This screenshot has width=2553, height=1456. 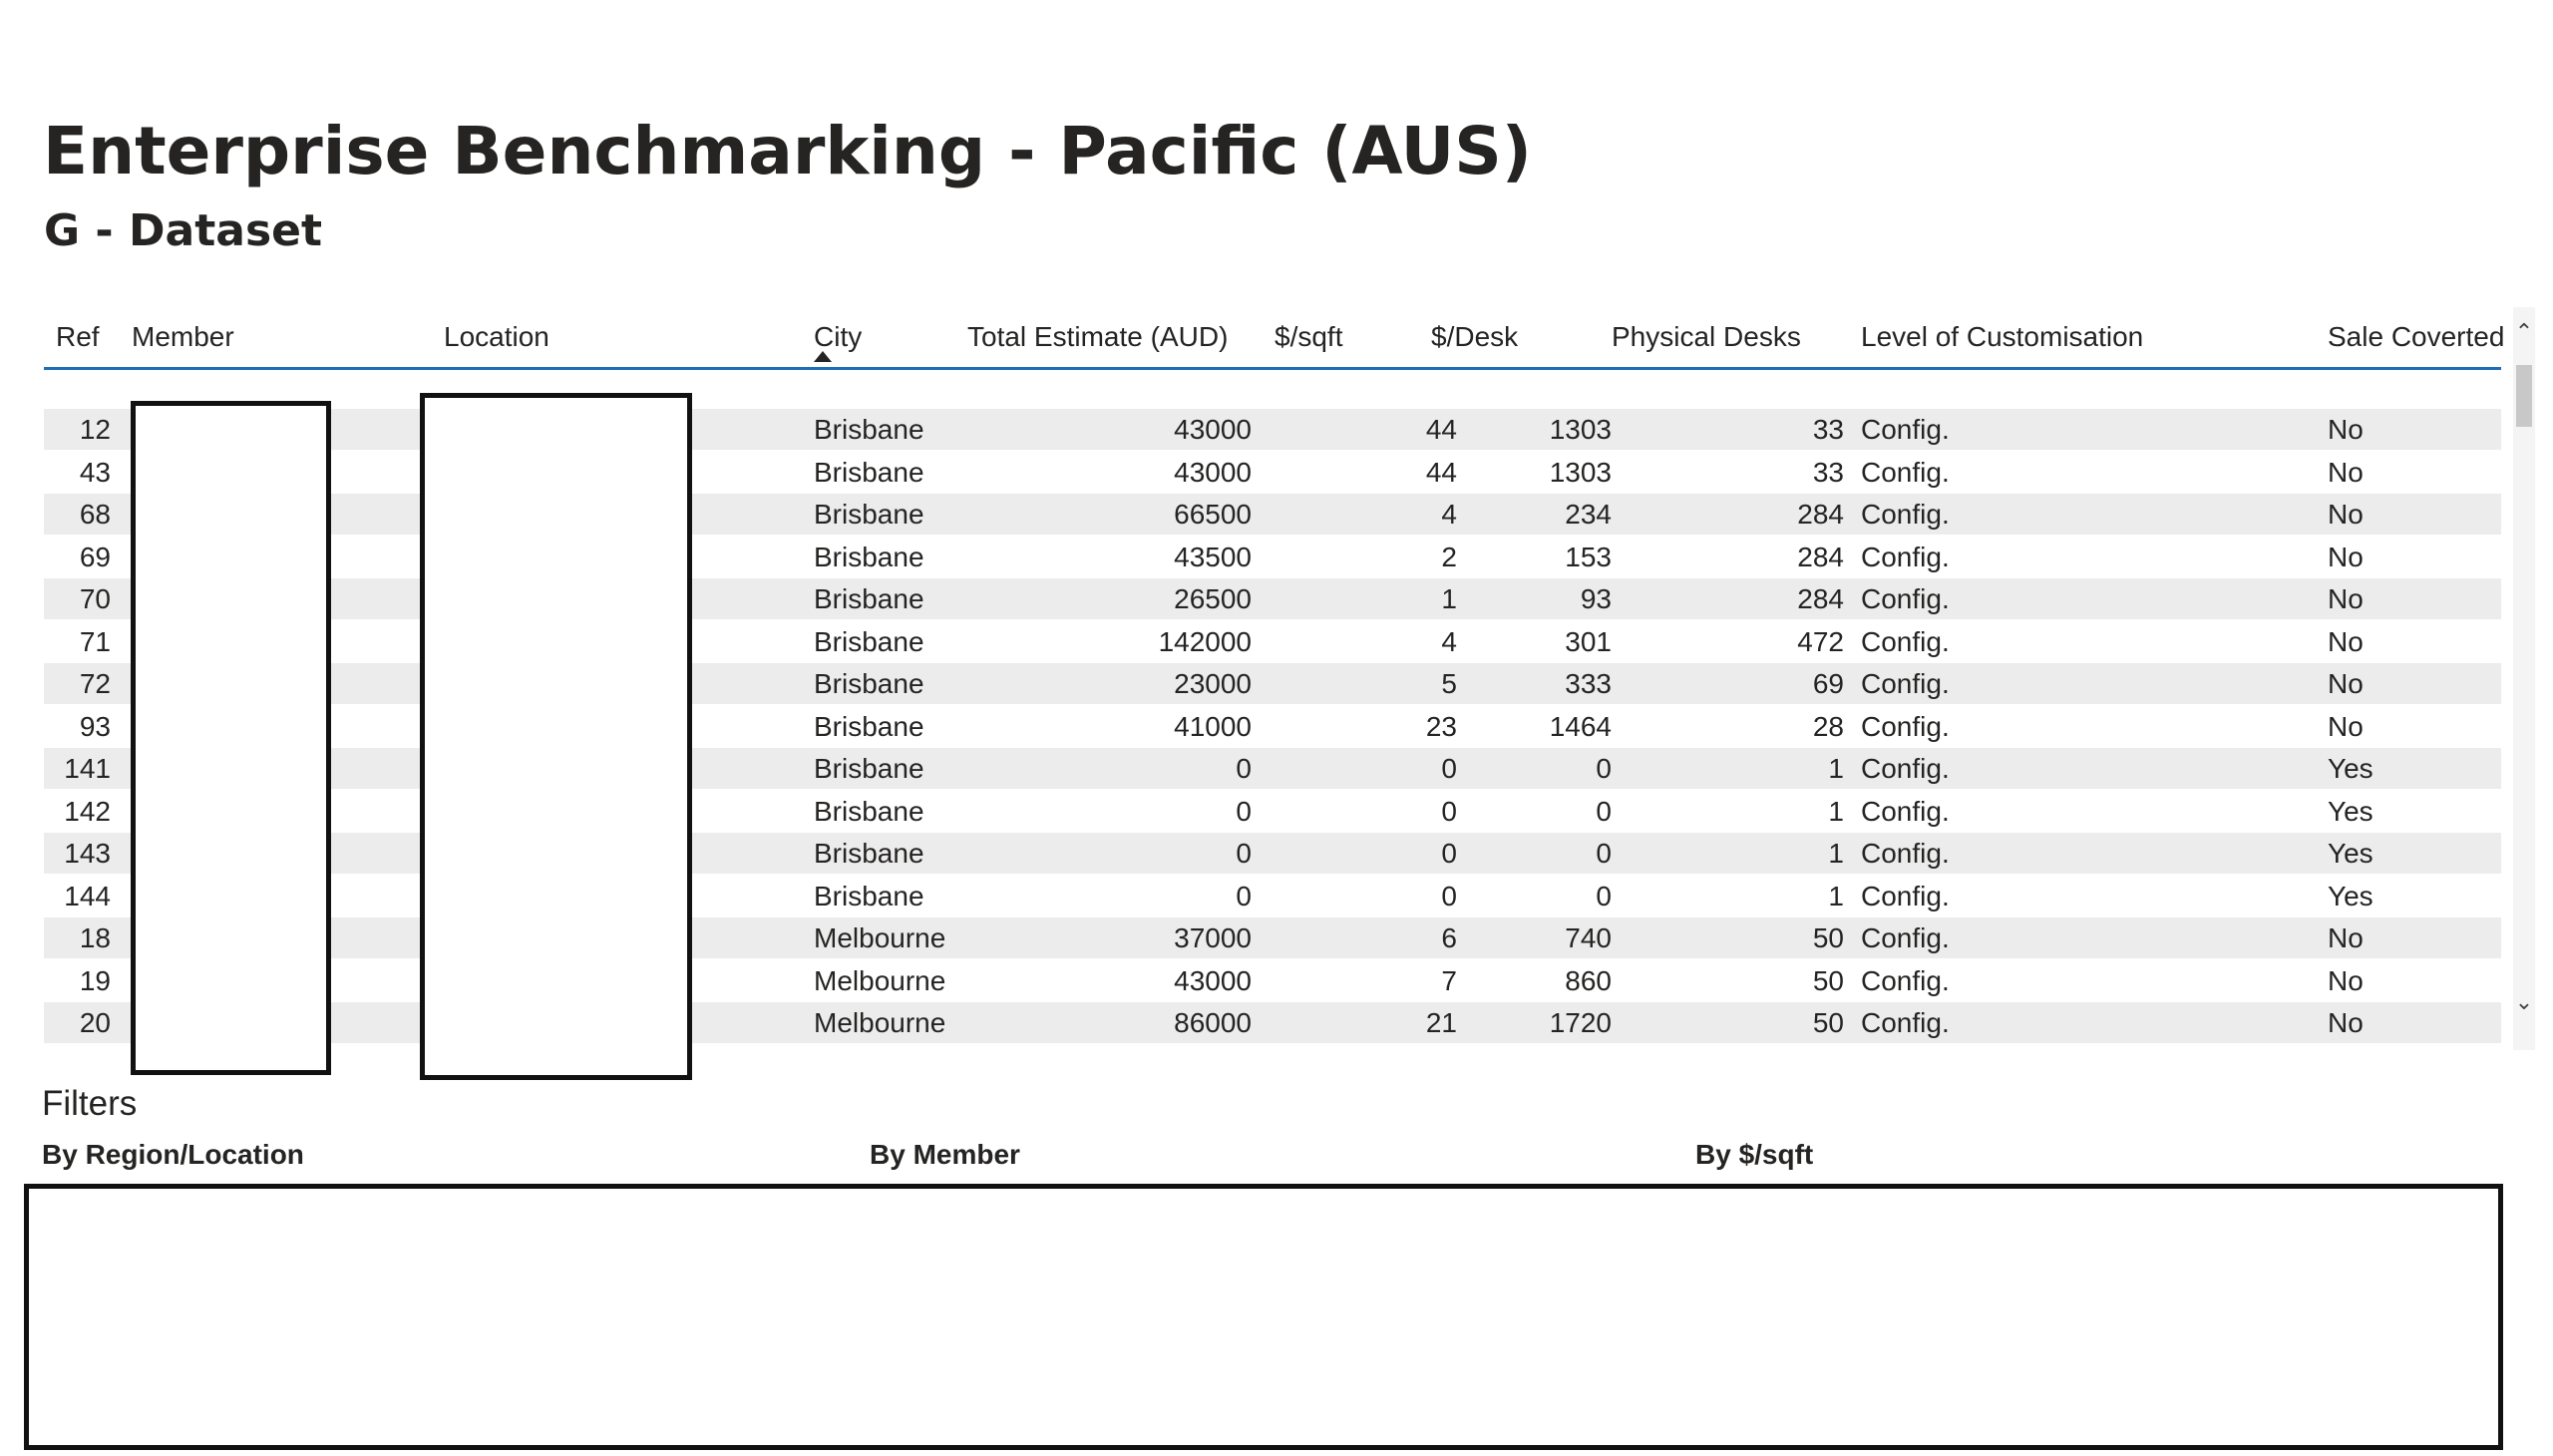 I want to click on table-row: 69 Brisbane 43500 2 153 284 Config. No, so click(x=1273, y=557).